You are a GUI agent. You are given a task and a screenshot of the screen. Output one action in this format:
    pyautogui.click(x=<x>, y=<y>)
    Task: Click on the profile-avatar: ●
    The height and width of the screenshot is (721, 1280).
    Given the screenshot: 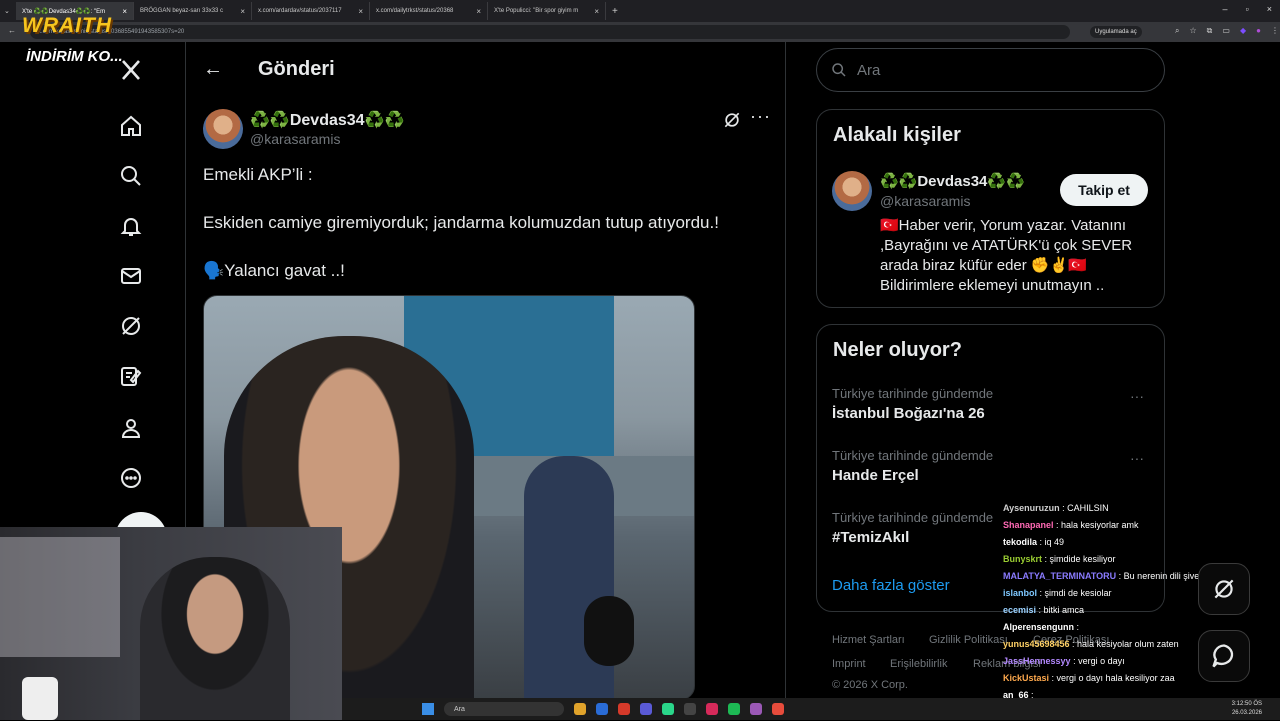 What is the action you would take?
    pyautogui.click(x=1258, y=31)
    